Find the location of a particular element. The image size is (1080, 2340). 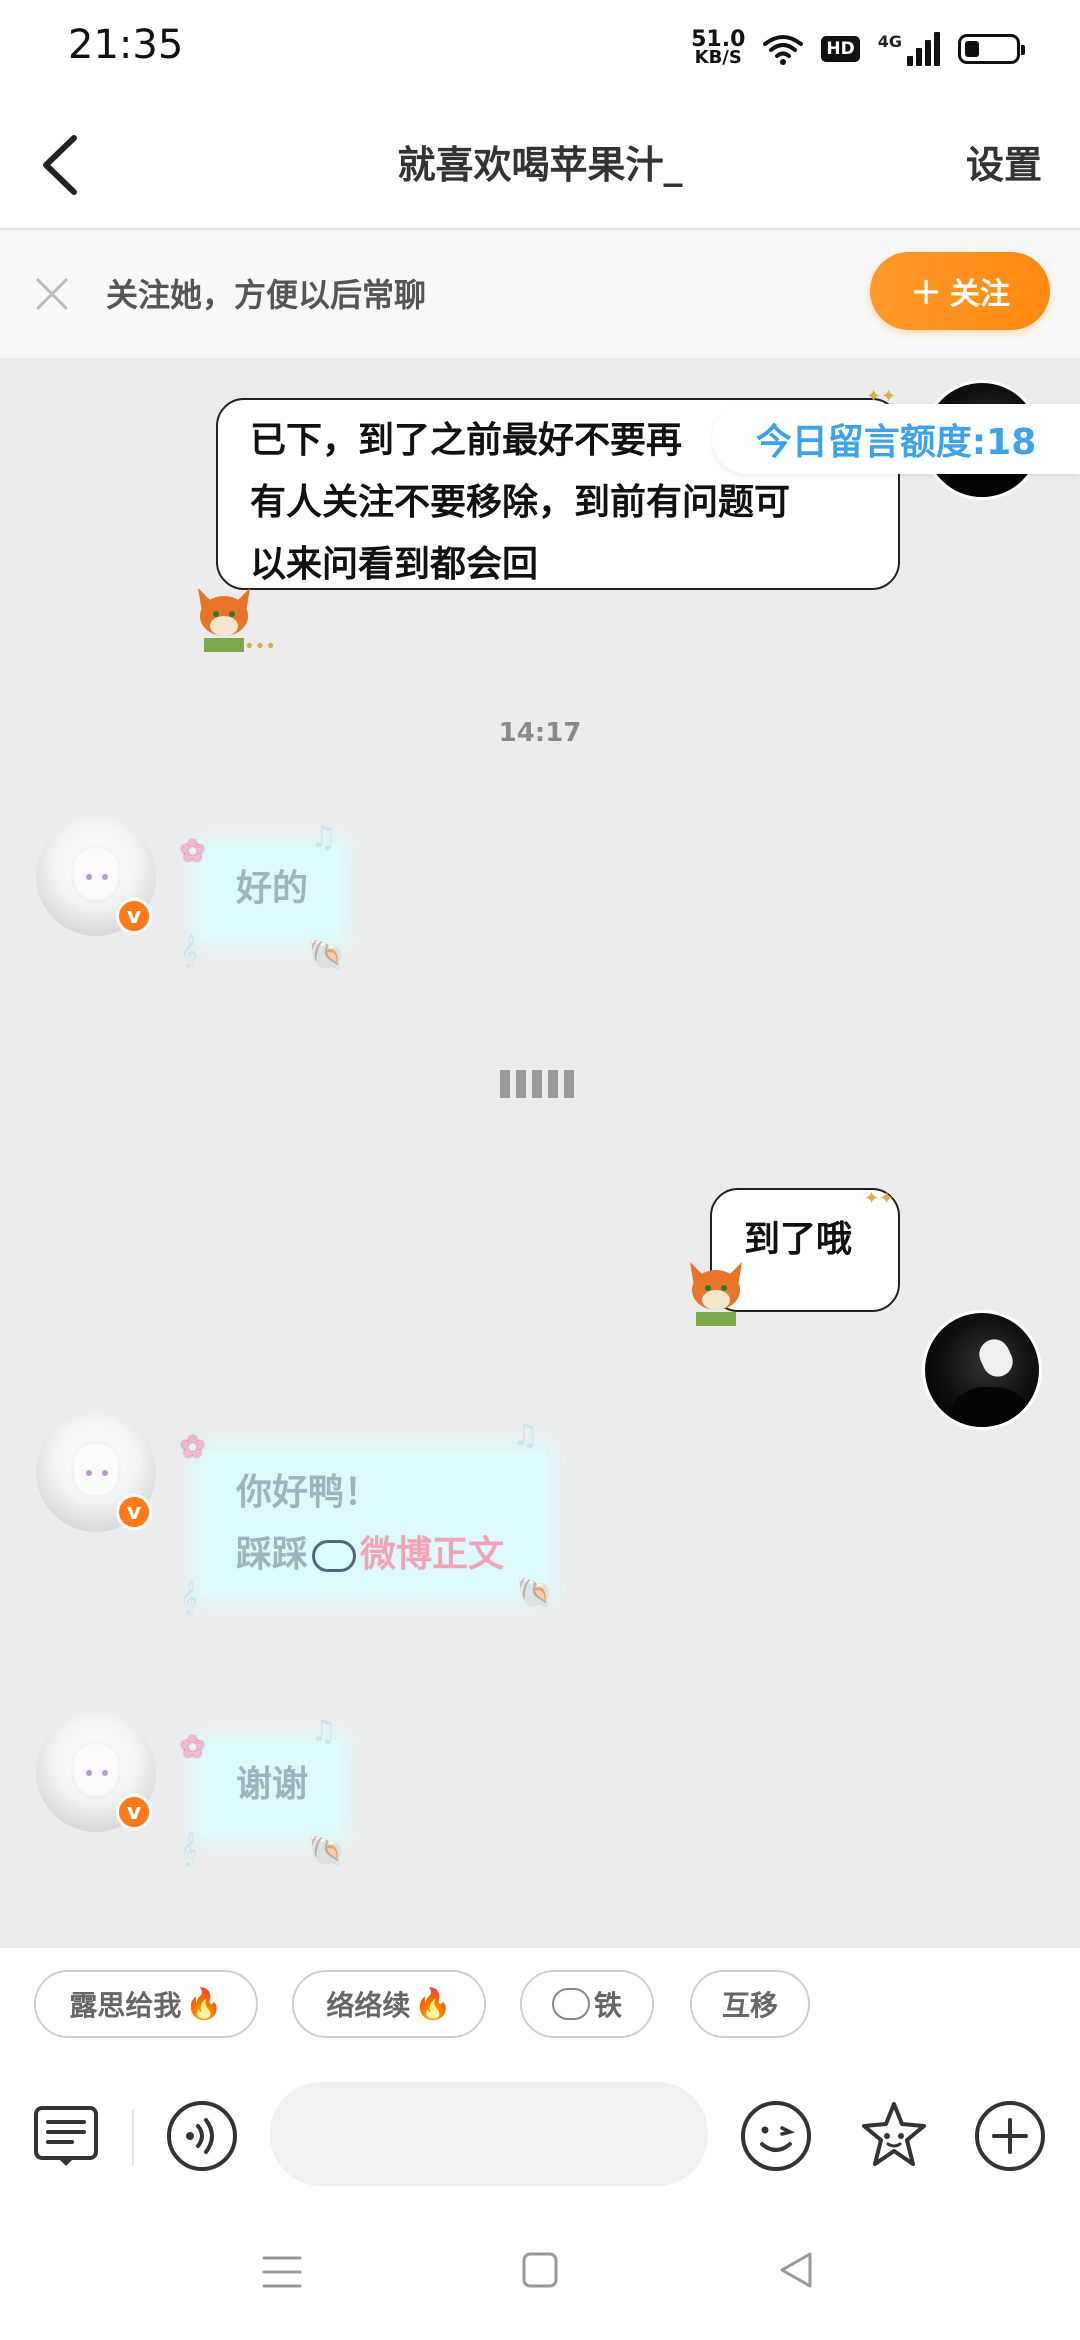

battery-icon is located at coordinates (991, 49).